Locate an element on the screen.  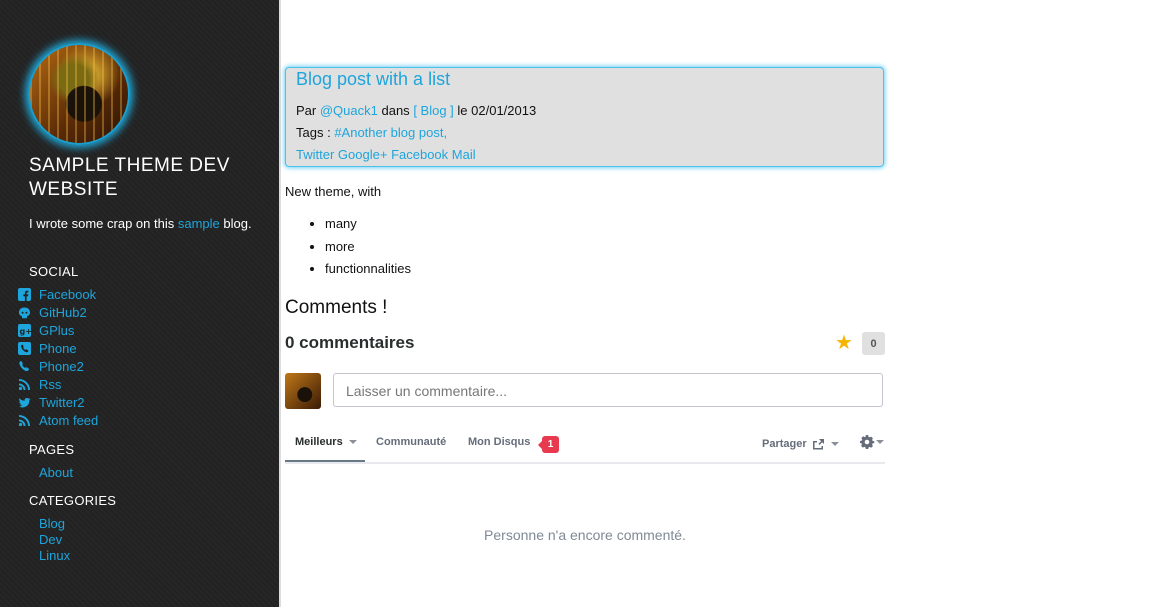
comment-count: 0 commentaires is located at coordinates (350, 342).